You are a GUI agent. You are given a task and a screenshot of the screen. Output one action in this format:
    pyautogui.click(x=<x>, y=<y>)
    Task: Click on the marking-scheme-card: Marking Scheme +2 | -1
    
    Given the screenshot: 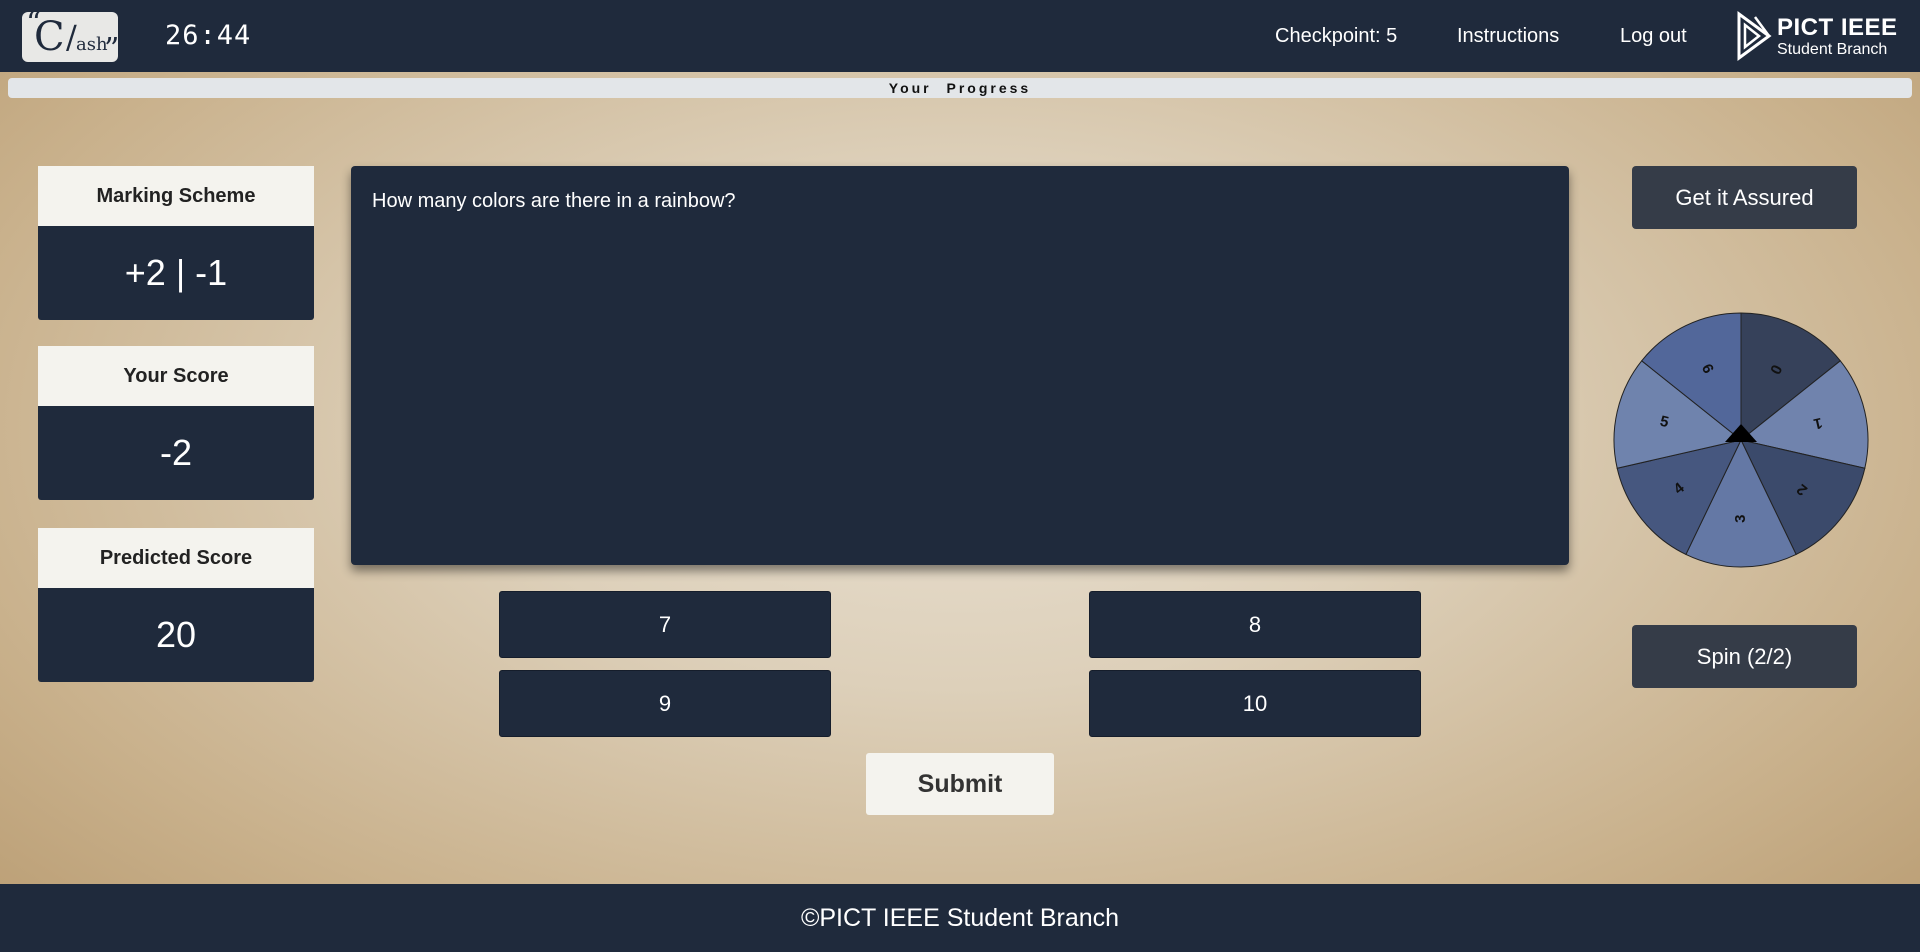 What is the action you would take?
    pyautogui.click(x=176, y=243)
    